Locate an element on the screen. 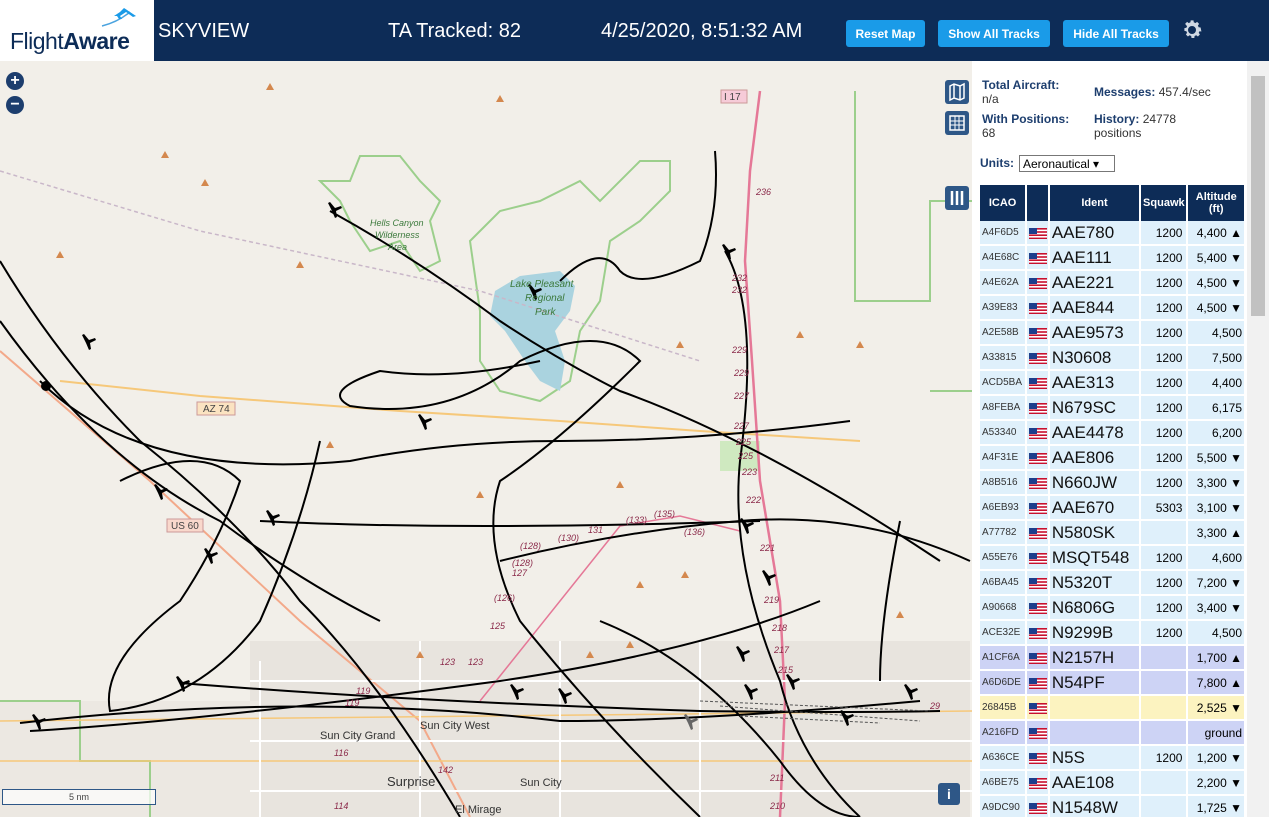 The image size is (1269, 817). squawk-cell is located at coordinates (1164, 533).